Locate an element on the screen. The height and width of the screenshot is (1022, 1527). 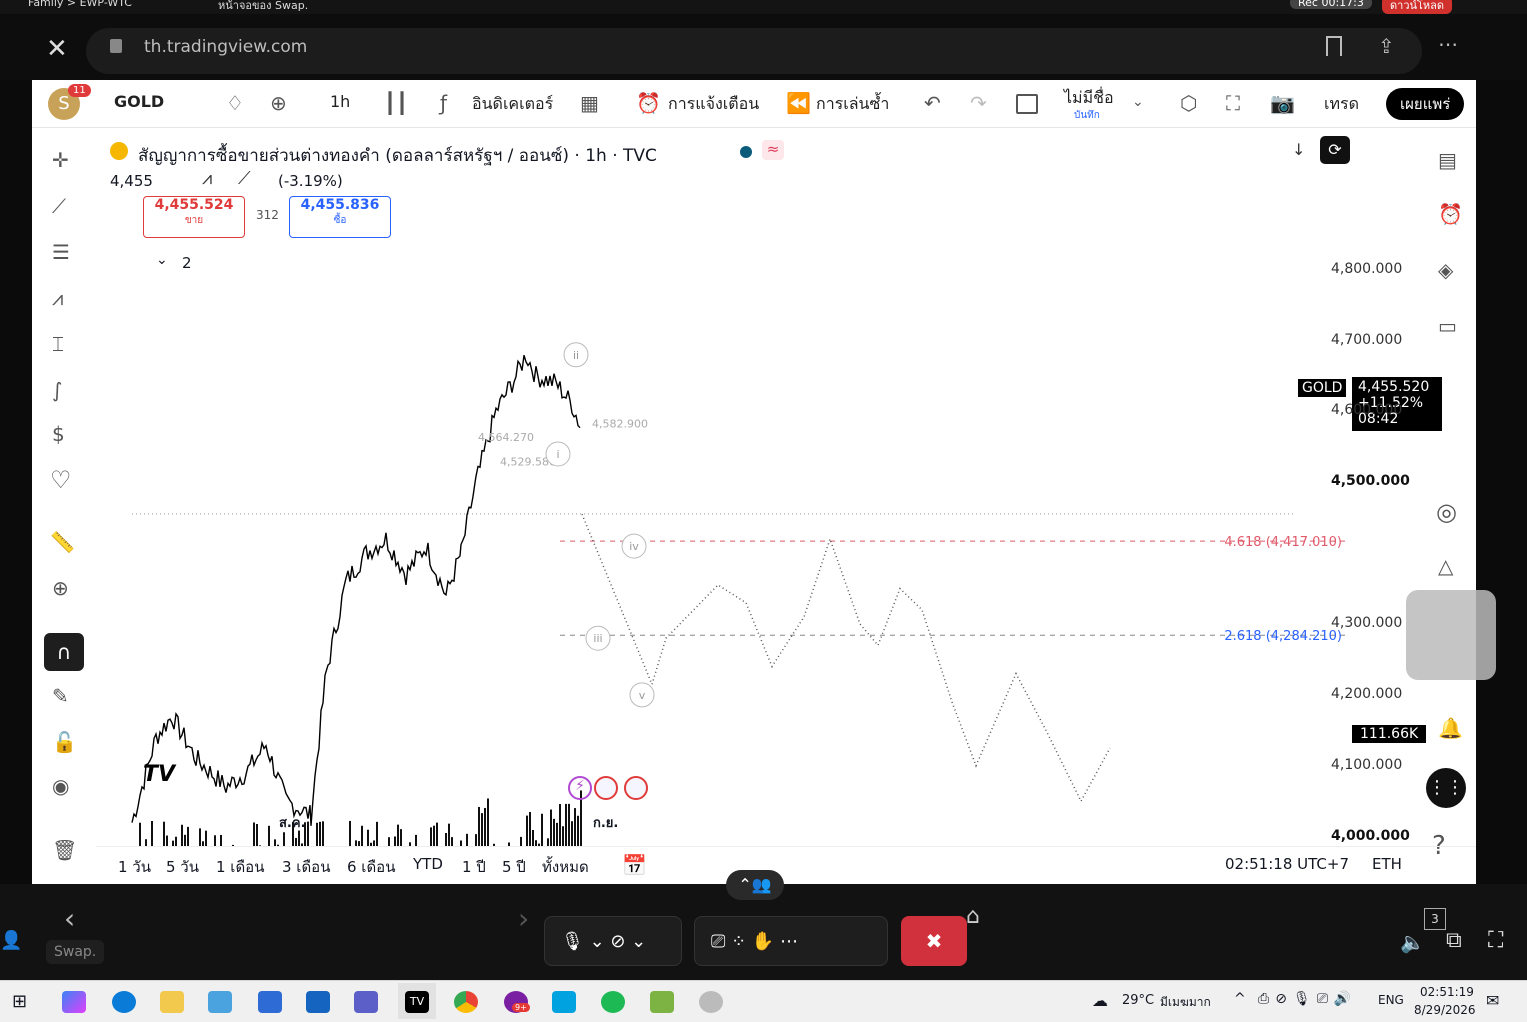
close-icon: ✕ is located at coordinates (57, 49).